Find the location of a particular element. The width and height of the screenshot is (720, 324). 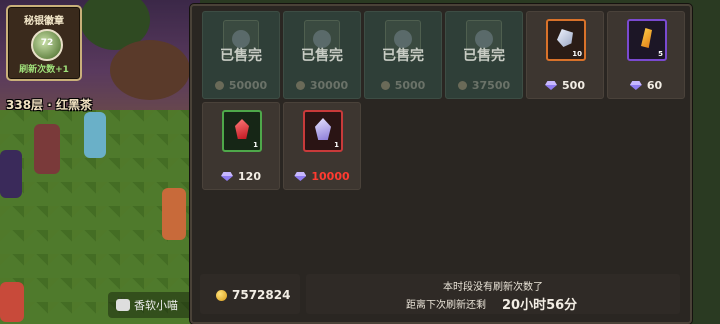

item-price: 30000 is located at coordinates (322, 85).